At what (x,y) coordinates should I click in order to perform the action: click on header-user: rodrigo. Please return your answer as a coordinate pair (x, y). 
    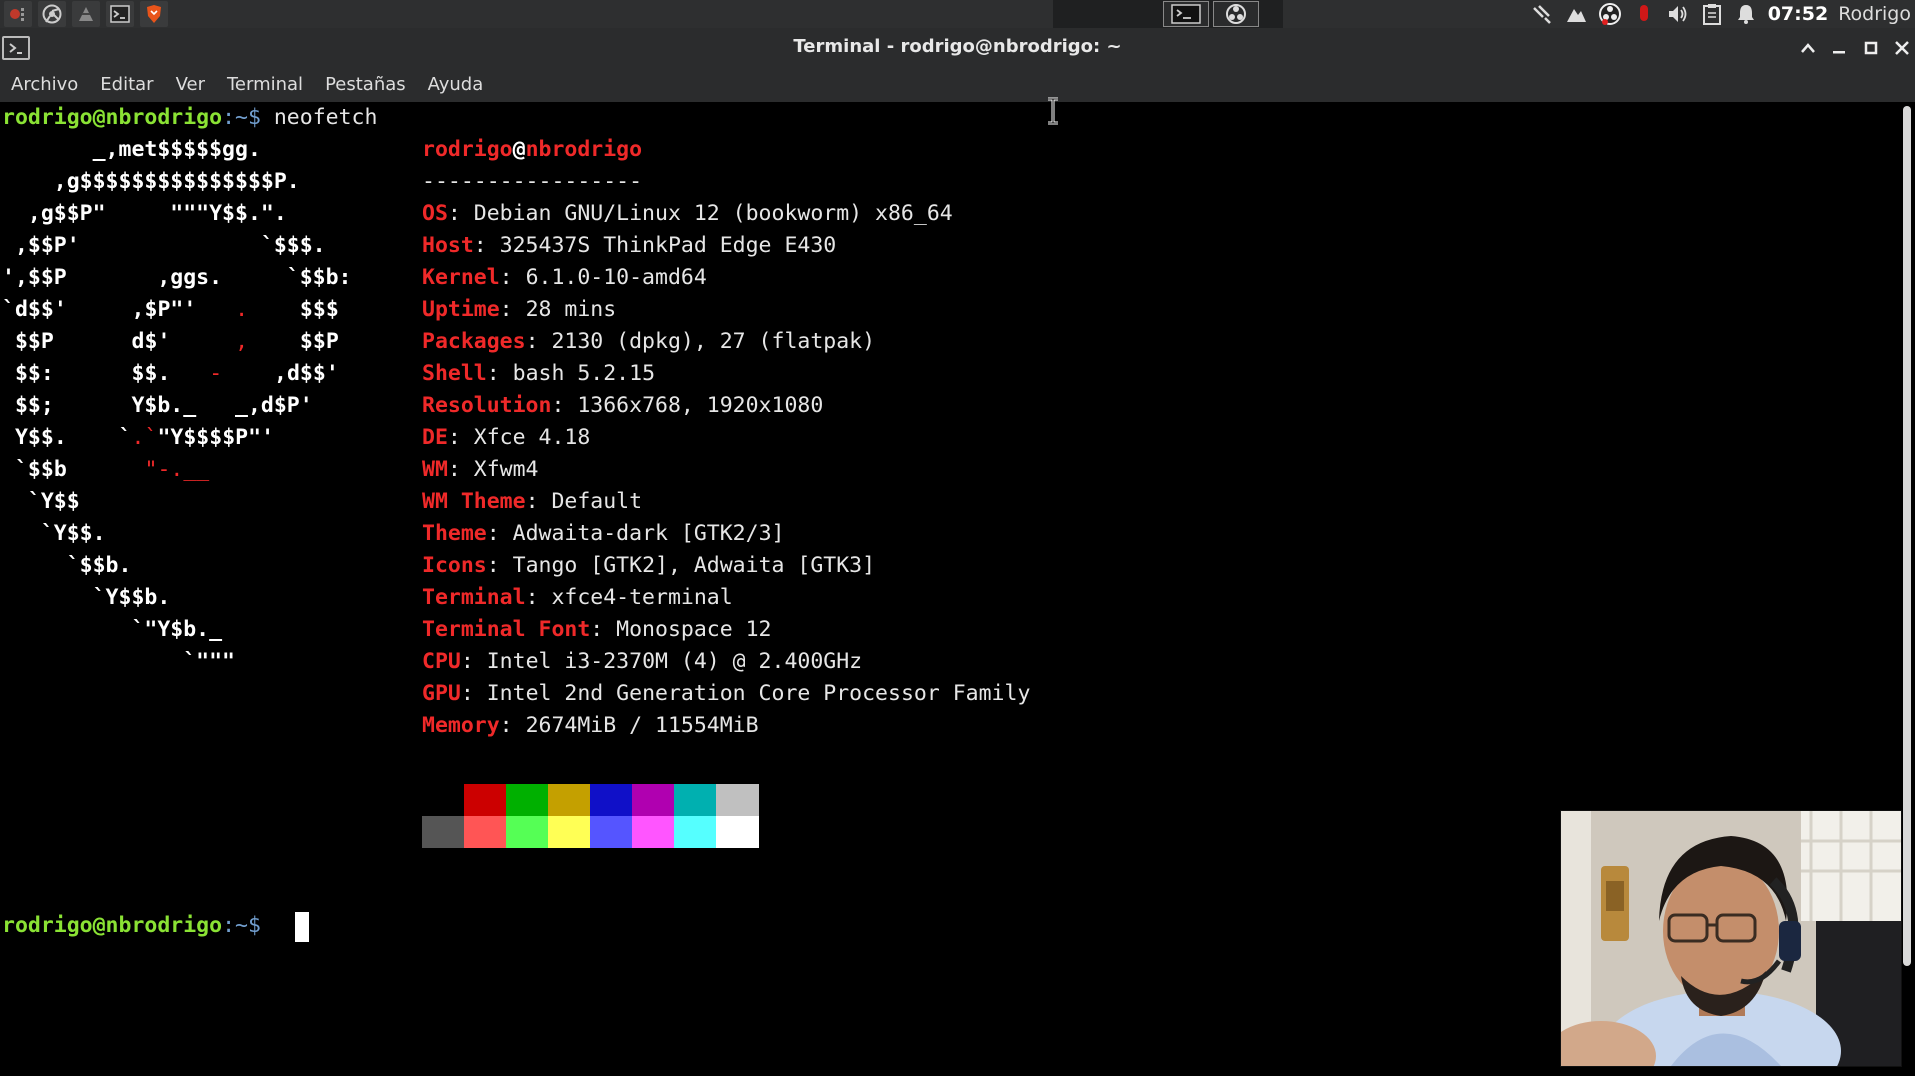
    Looking at the image, I should click on (467, 149).